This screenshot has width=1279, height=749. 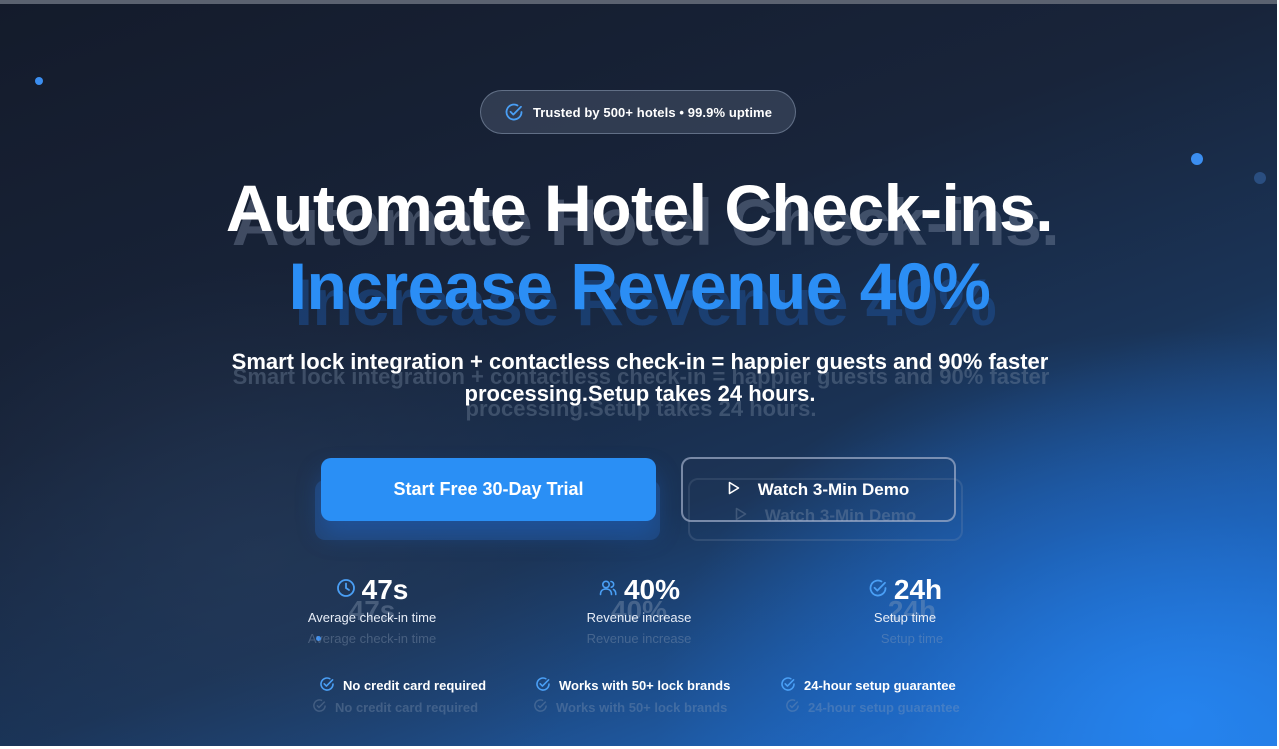 I want to click on page-title-accent: Increase Revenue 40%, so click(x=639, y=286).